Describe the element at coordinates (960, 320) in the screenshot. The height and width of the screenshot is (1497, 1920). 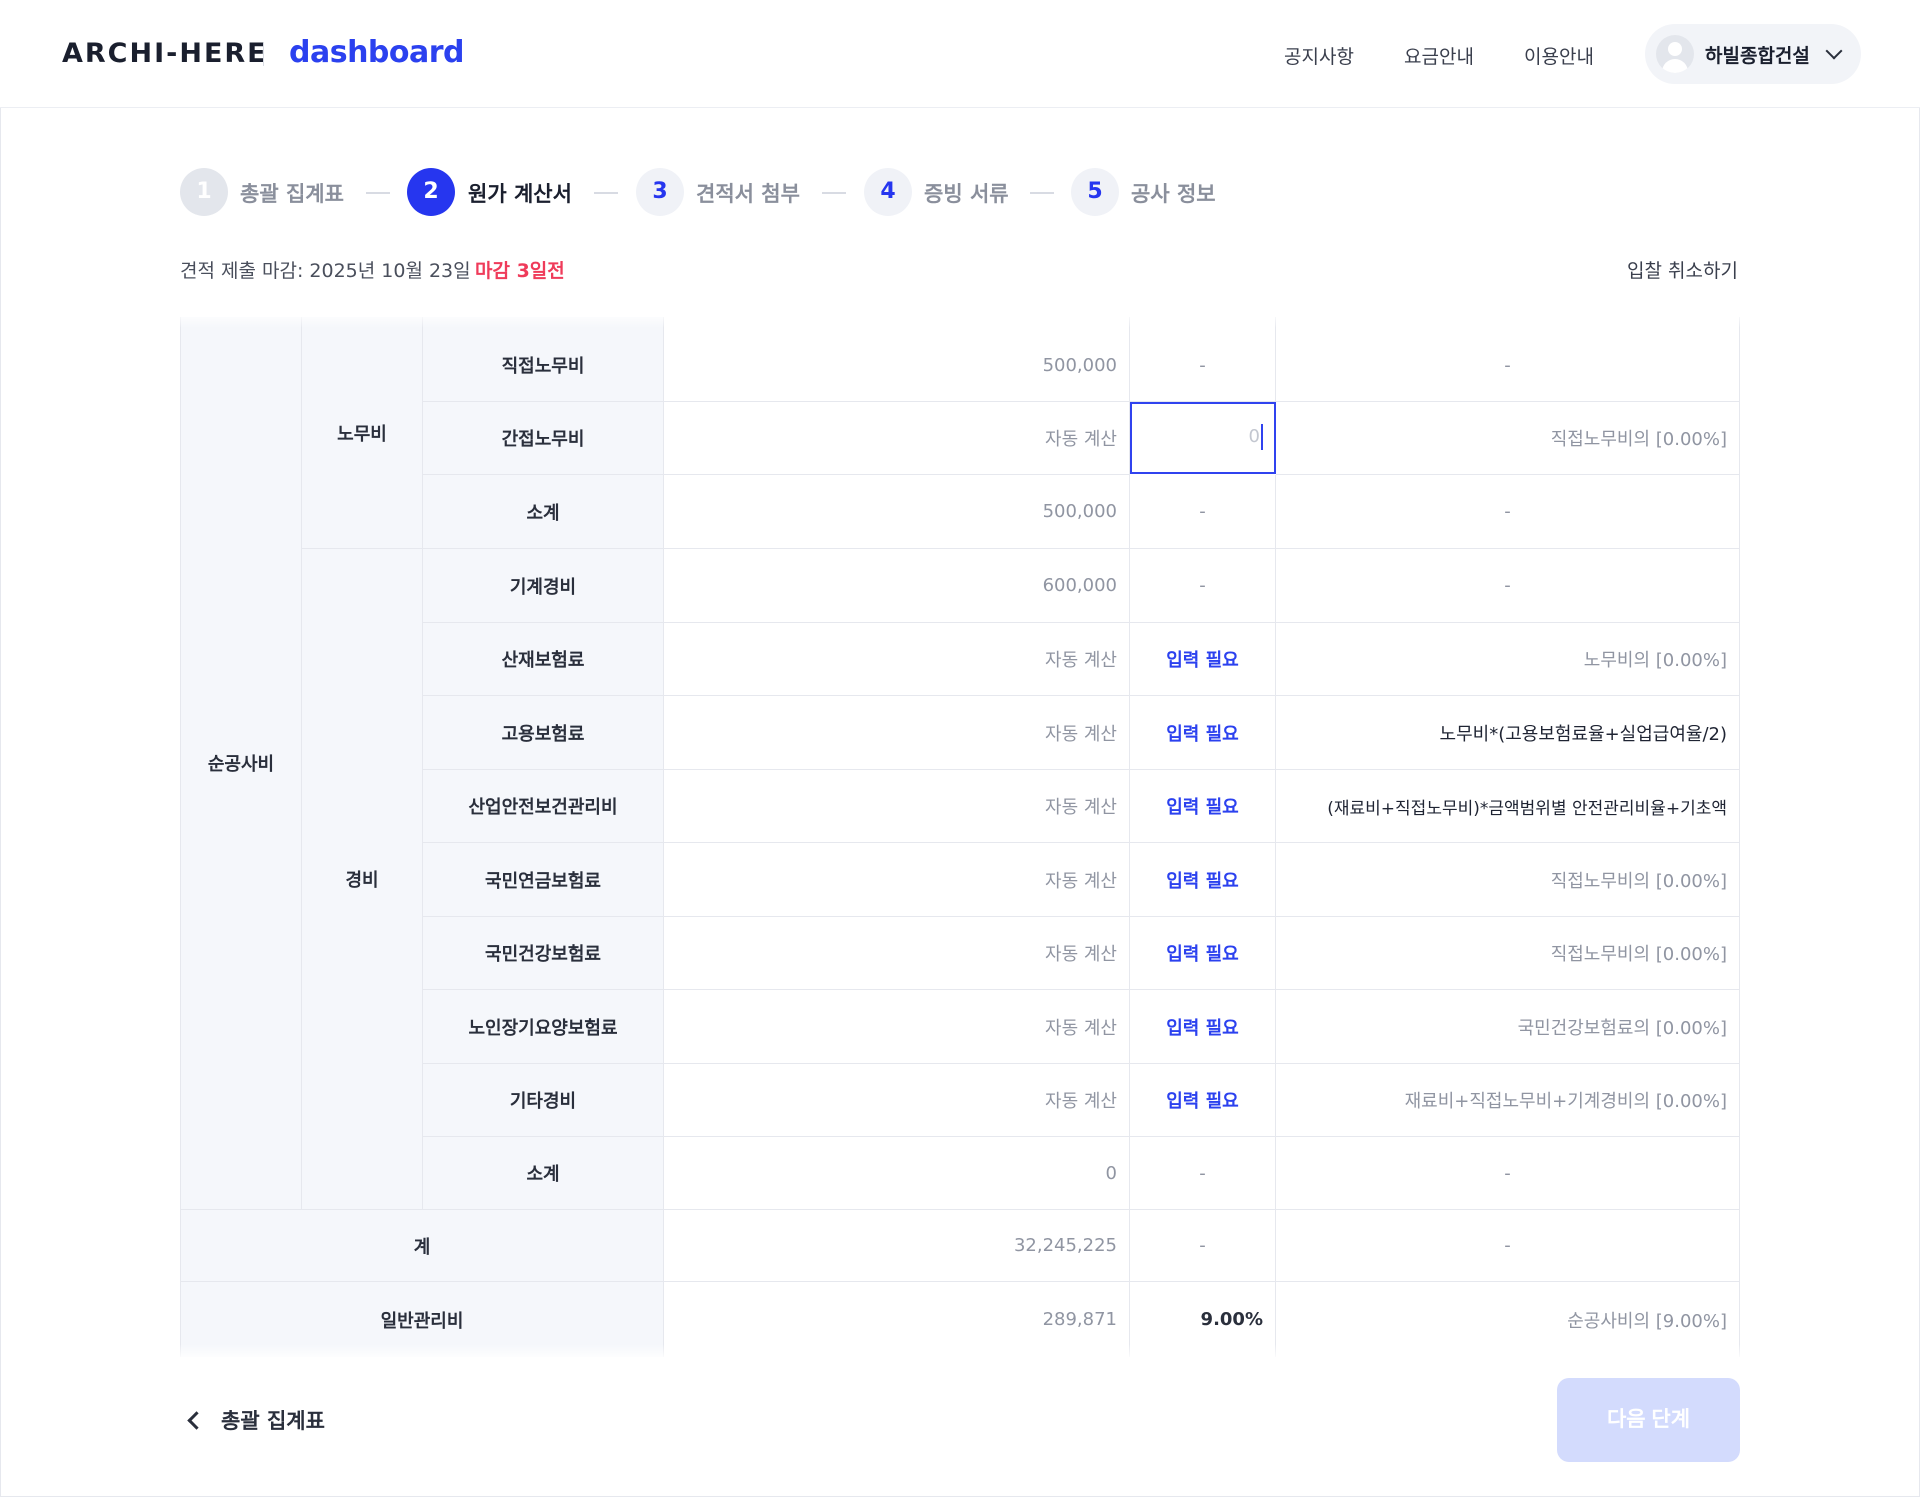
I see `scroll-fade-top` at that location.